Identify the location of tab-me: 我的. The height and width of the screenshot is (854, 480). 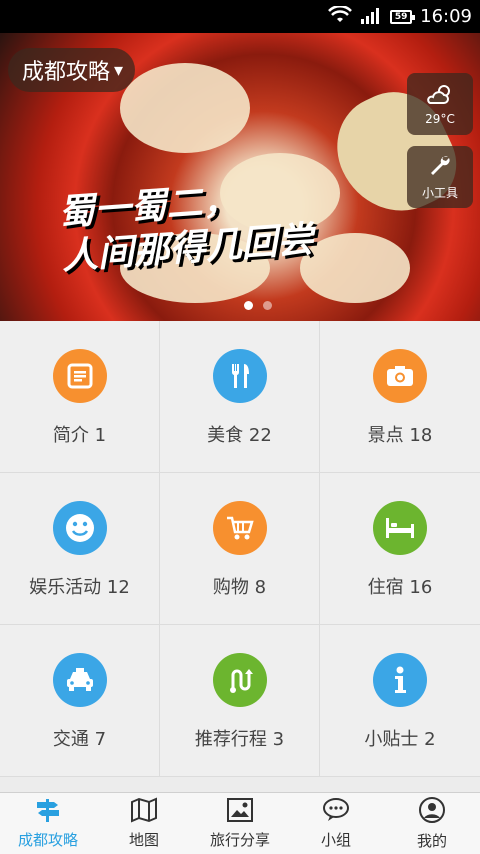
(432, 823).